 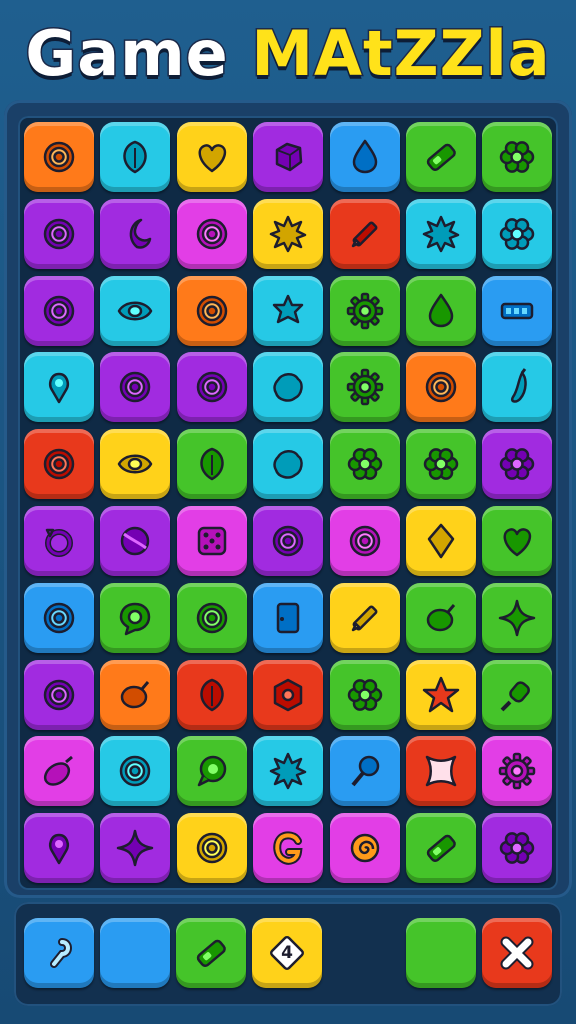 I want to click on hook-icon, so click(x=59, y=953).